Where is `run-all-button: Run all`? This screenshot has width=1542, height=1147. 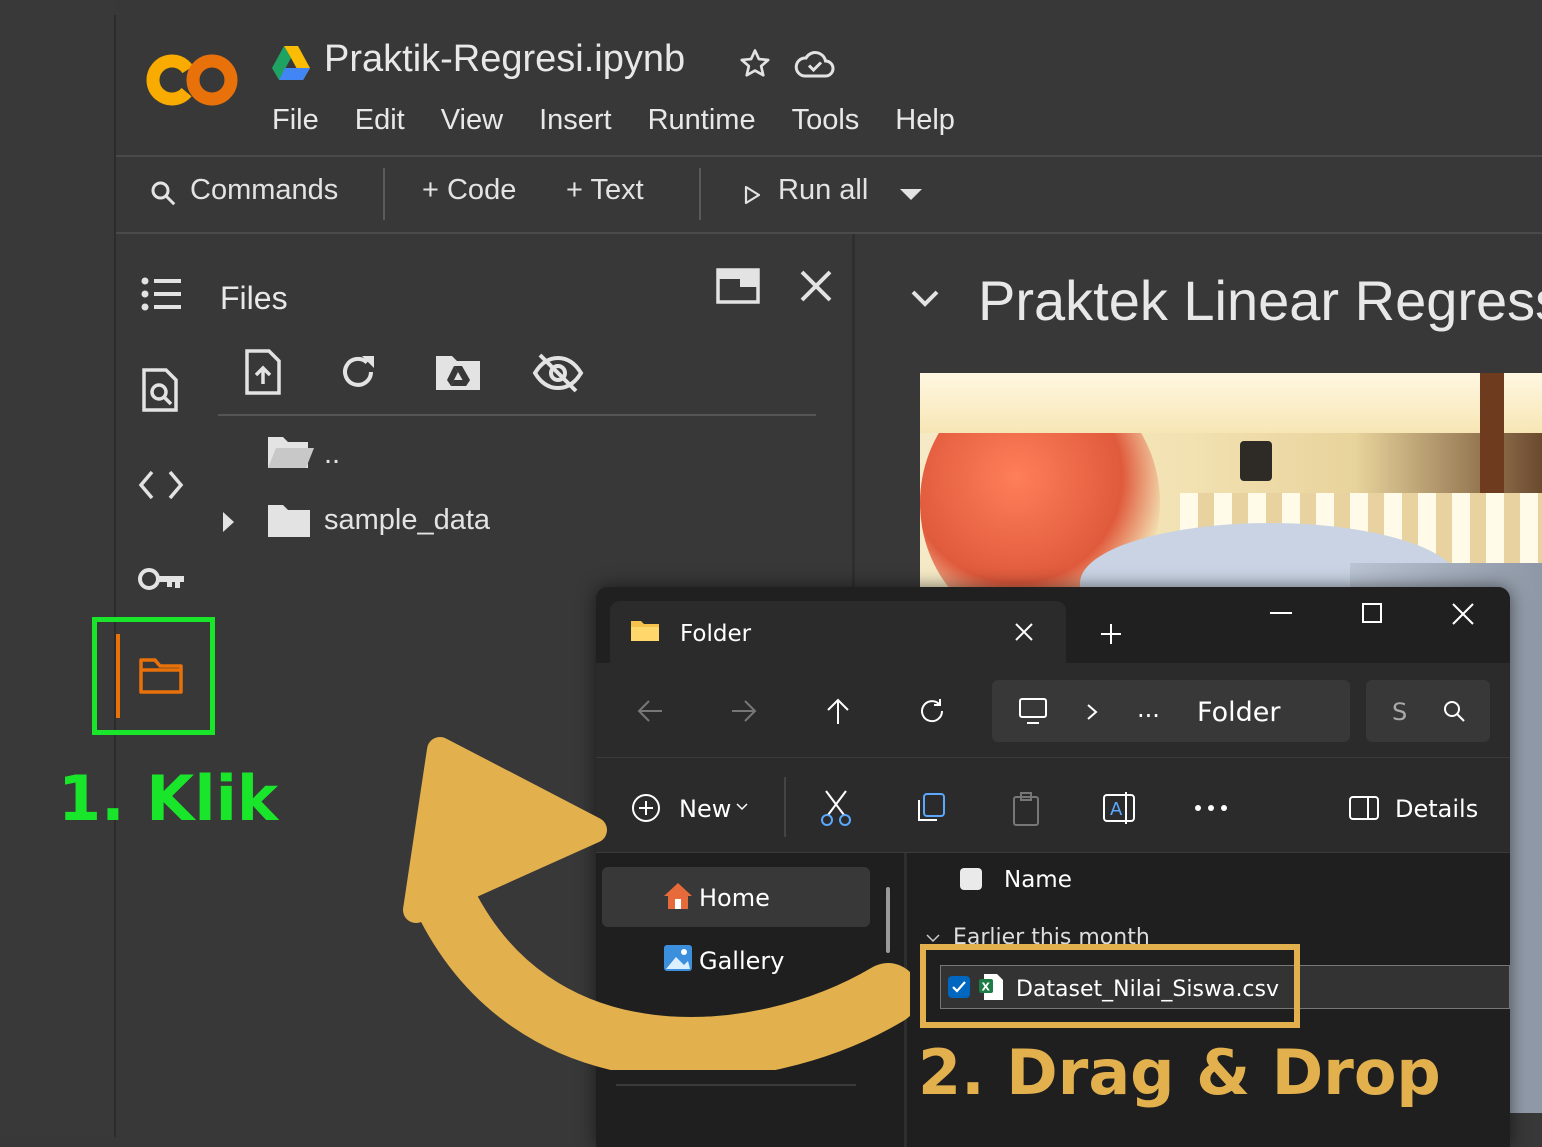
run-all-button: Run all is located at coordinates (823, 190).